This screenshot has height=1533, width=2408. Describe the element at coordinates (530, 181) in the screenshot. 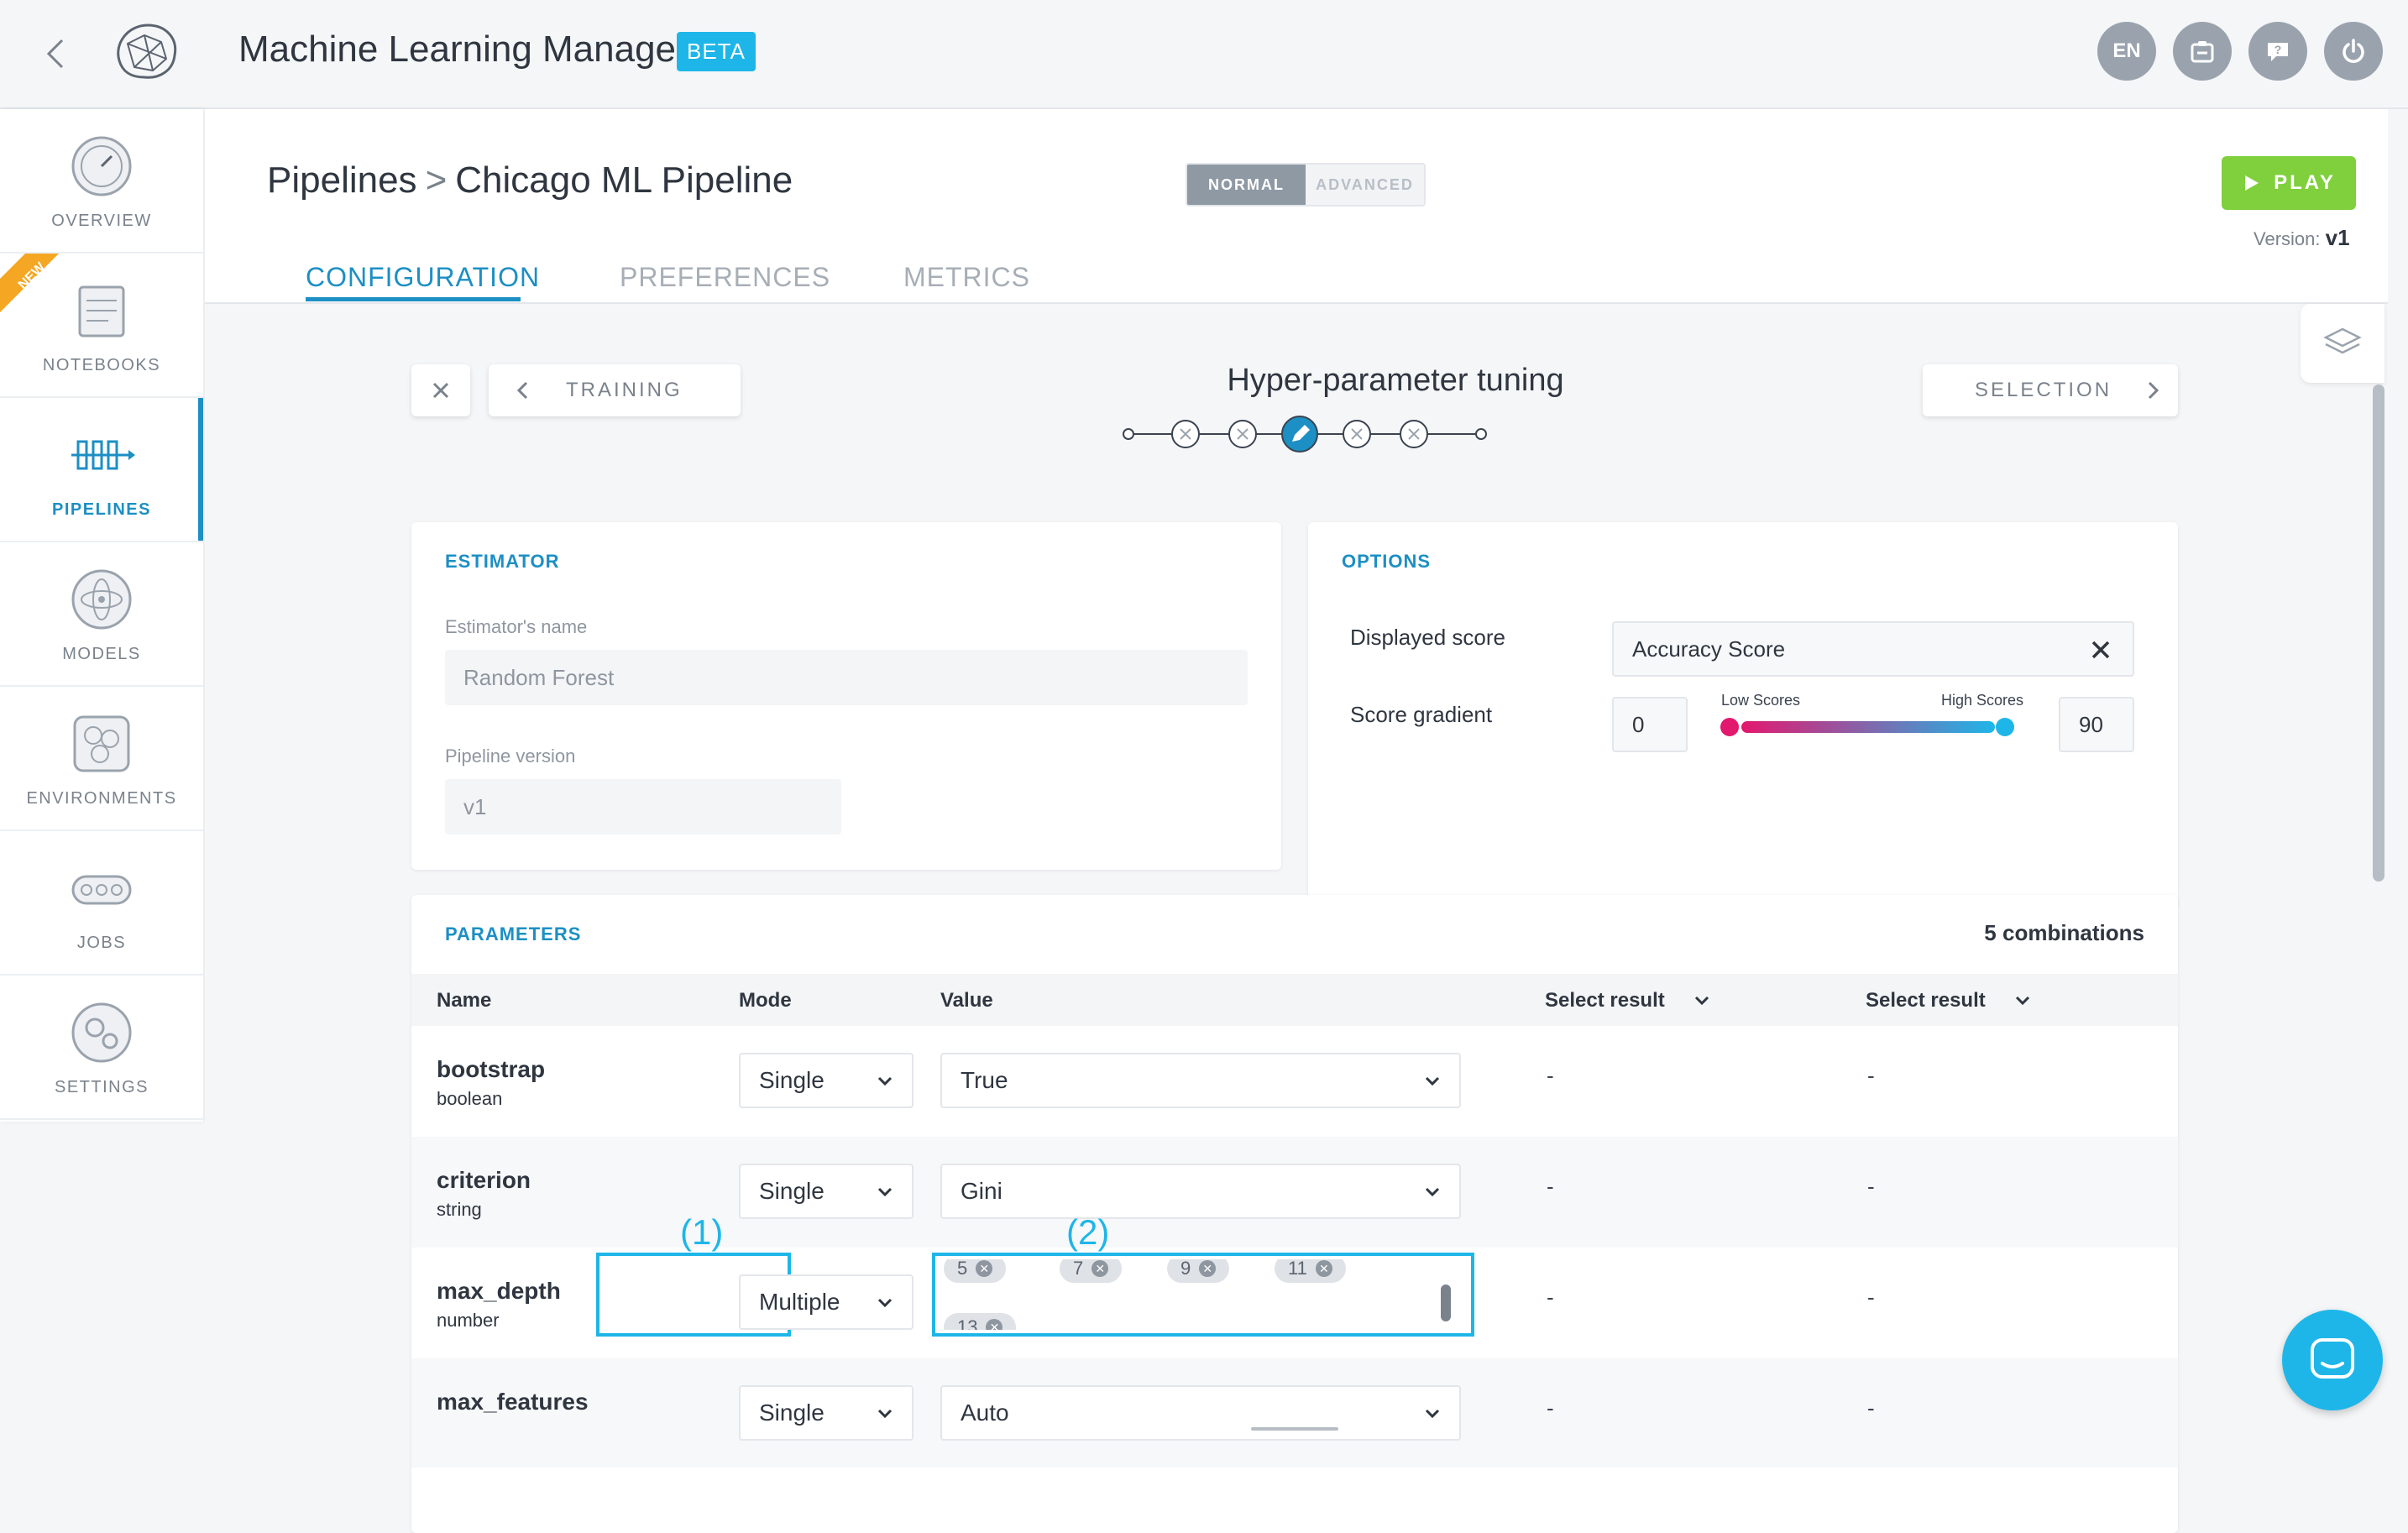

I see `breadcrumb: Pipelines > Chicago ML Pipeline` at that location.